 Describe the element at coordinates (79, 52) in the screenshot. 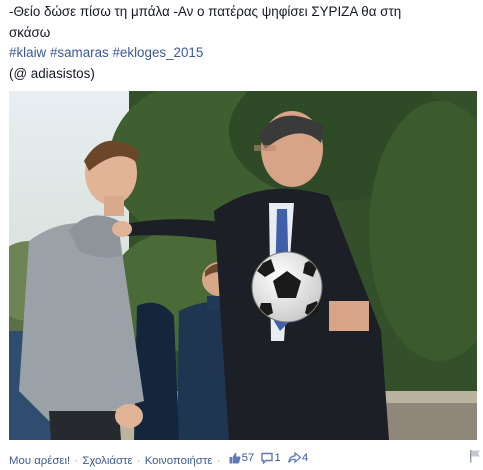

I see `hashtag-samaras: #samaras` at that location.